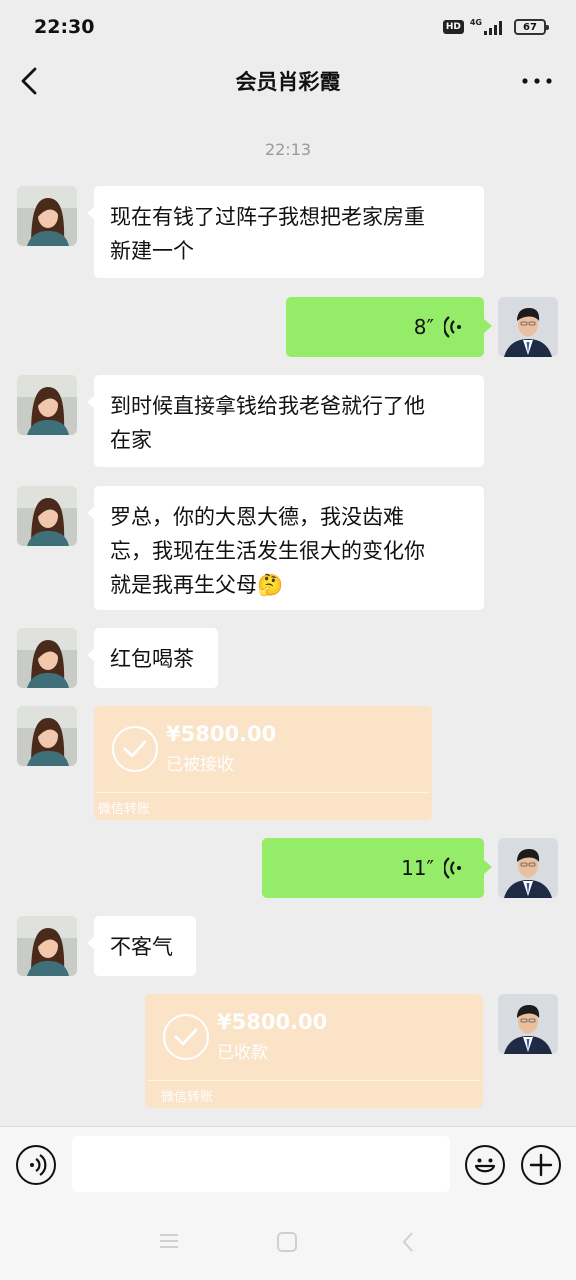 Image resolution: width=576 pixels, height=1280 pixels. I want to click on message-bubble: 罗总，你的大恩大德，我没齿难 忘，我现在生活发生很大的变化你 就是我再生父母🤔, so click(285, 548).